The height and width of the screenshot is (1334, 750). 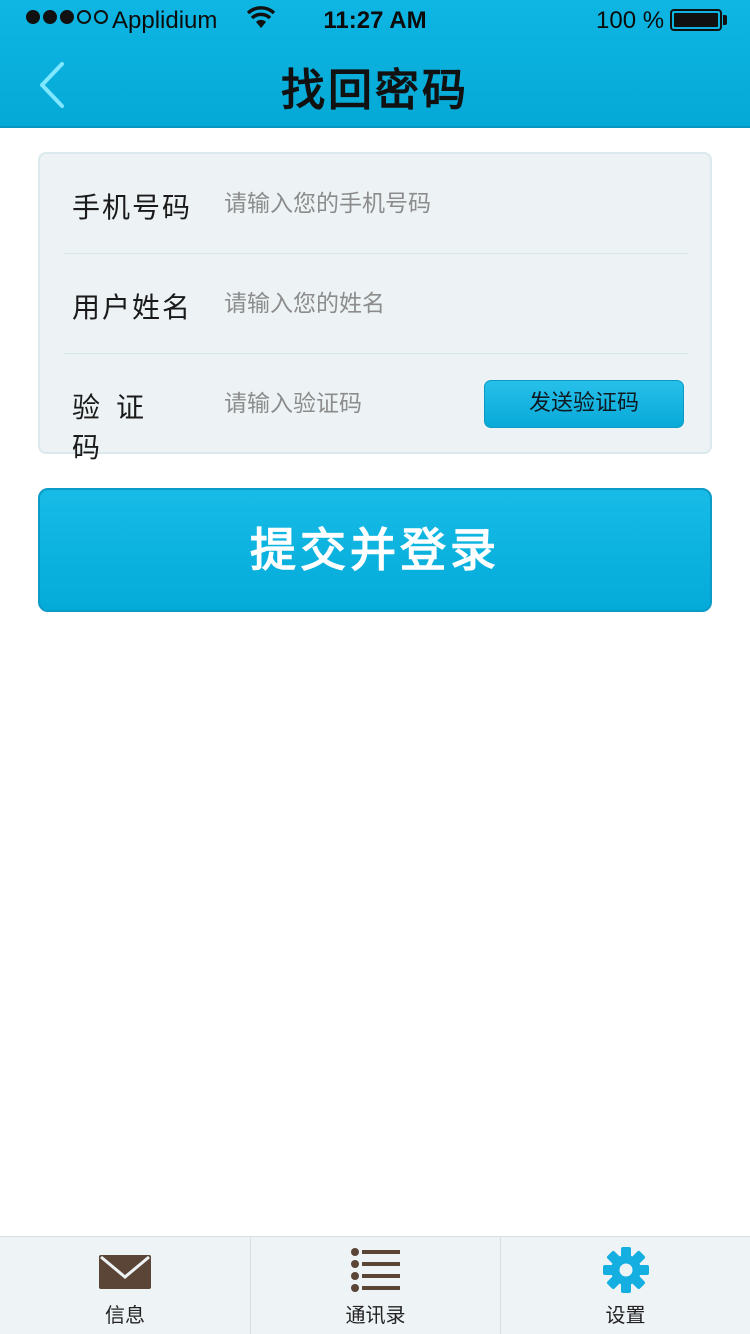 I want to click on page-title: 找回密码, so click(x=375, y=90).